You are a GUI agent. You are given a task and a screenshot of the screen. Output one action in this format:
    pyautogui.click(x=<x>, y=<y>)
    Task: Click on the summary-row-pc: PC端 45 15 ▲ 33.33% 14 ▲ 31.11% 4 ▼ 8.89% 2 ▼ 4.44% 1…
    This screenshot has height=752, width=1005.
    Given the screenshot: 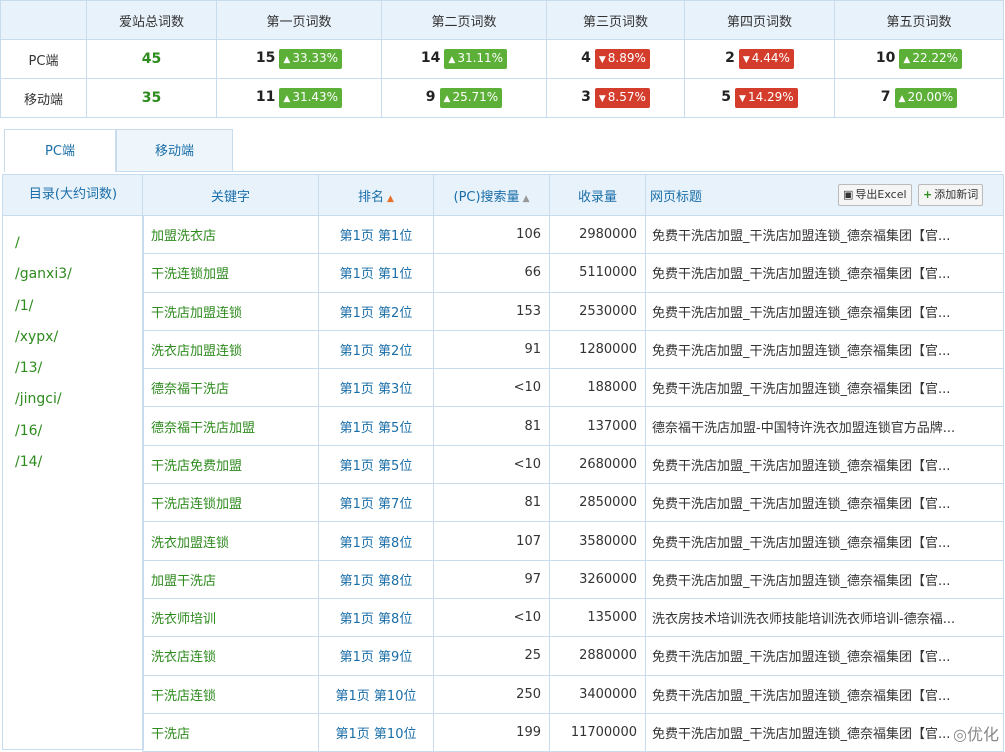 What is the action you would take?
    pyautogui.click(x=502, y=59)
    